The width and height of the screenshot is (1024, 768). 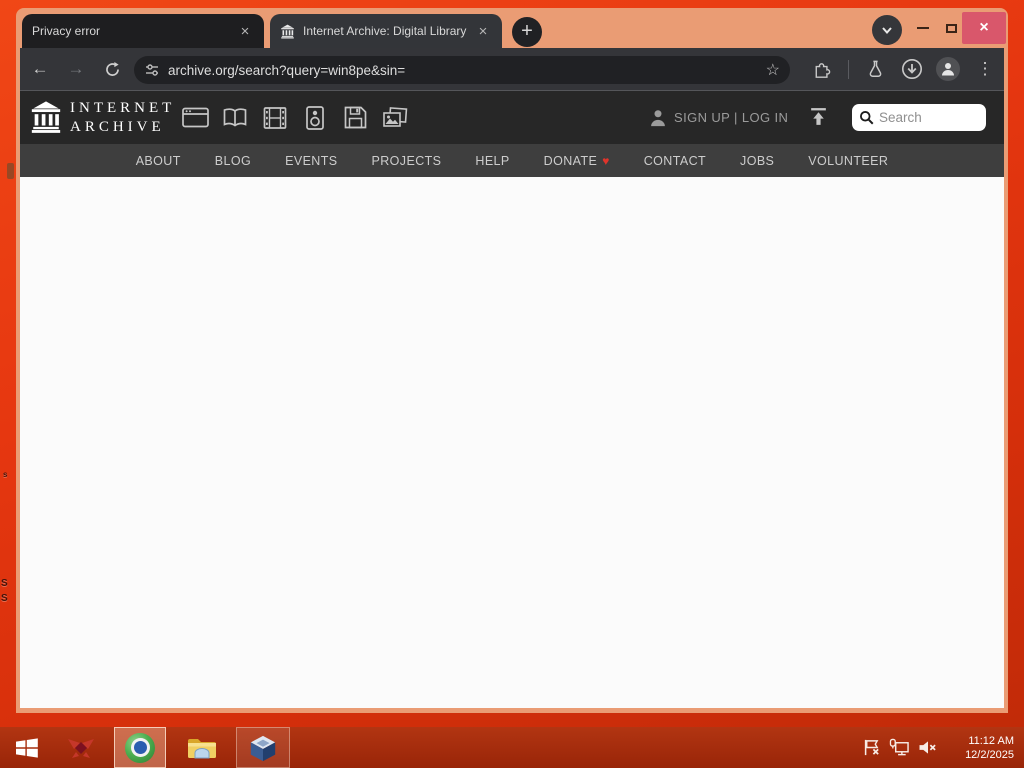 I want to click on chevron-down-icon, so click(x=887, y=31).